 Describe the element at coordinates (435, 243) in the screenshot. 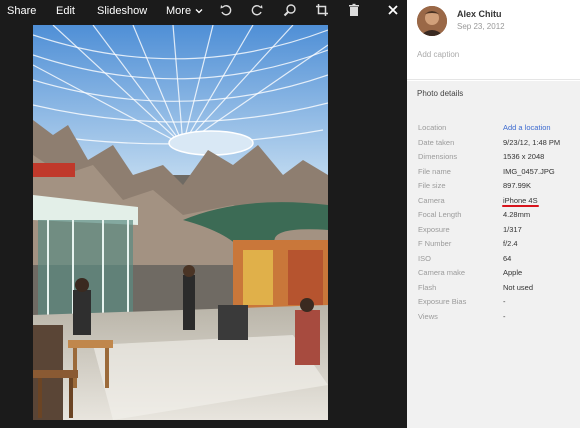

I see `detail-label: F Number` at that location.